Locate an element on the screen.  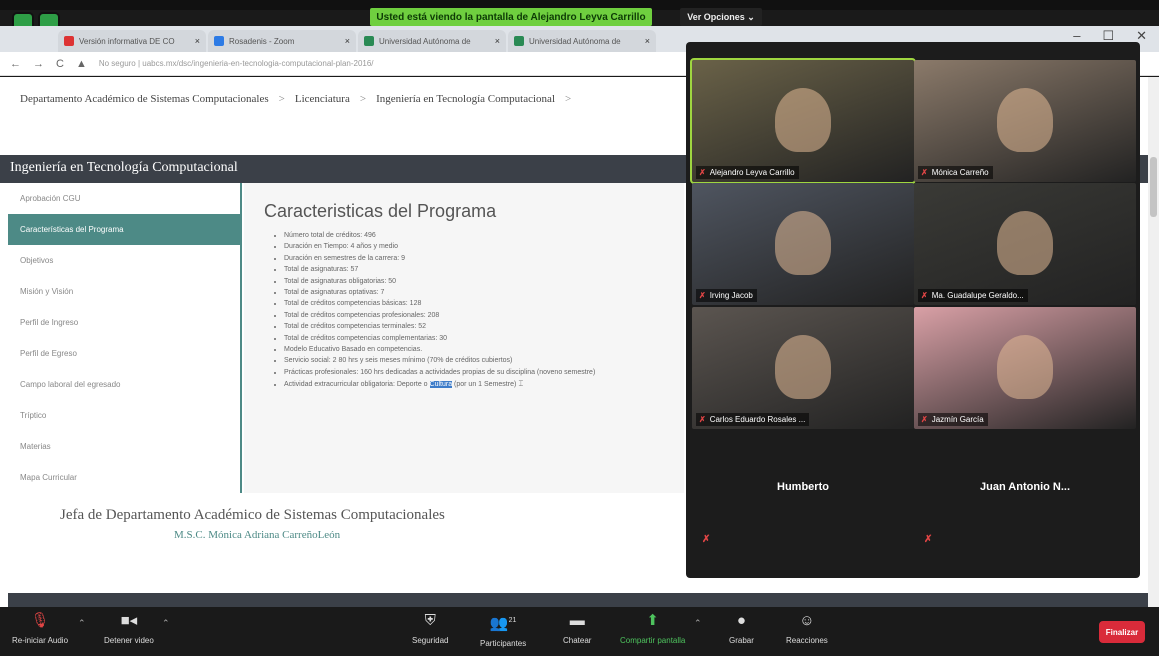
tab-label: Rosadenis - Zoom is located at coordinates (262, 41).